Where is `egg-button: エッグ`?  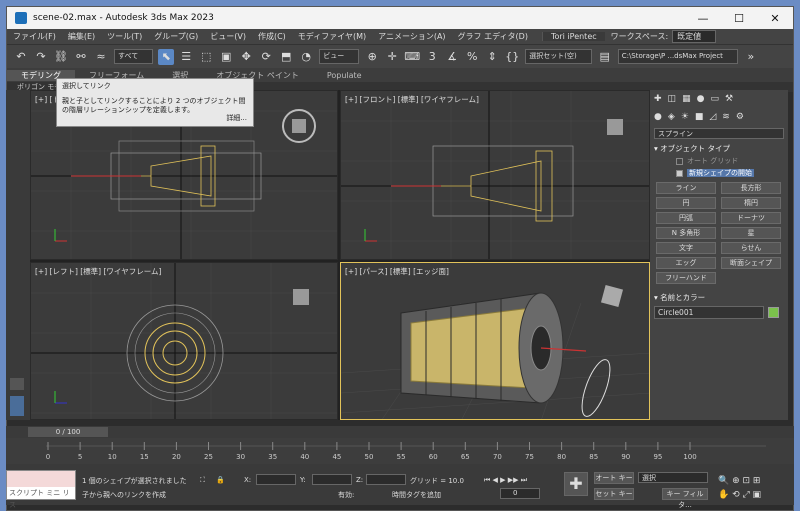 egg-button: エッグ is located at coordinates (686, 263).